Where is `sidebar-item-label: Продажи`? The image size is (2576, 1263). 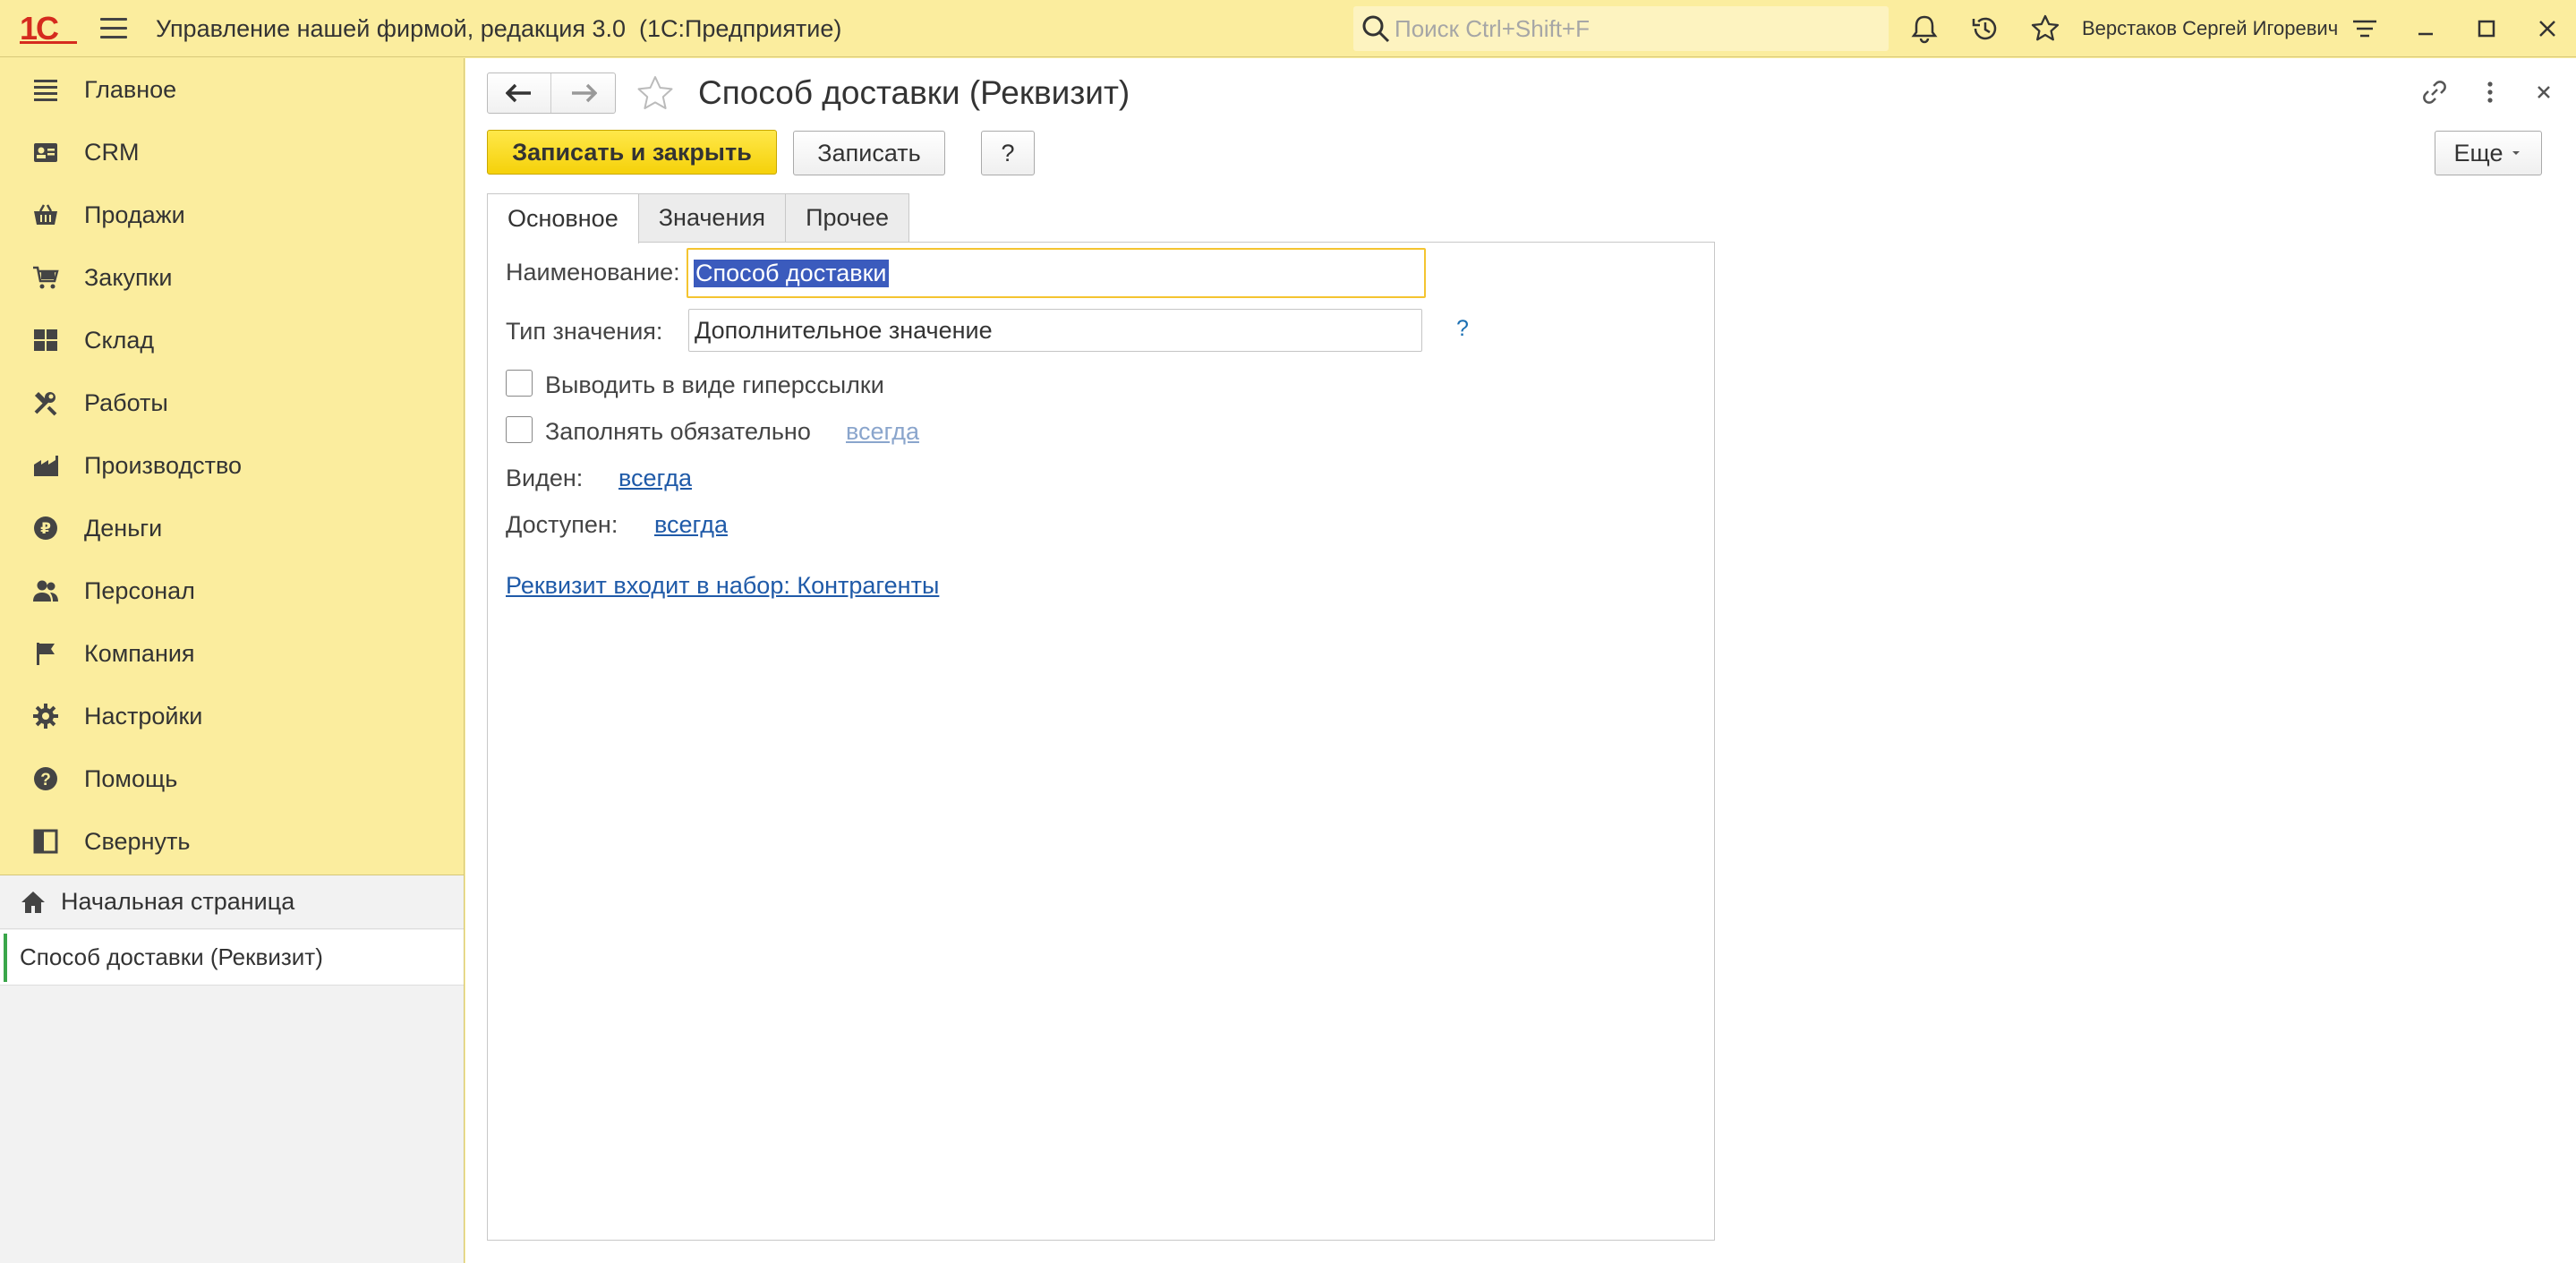
sidebar-item-label: Продажи is located at coordinates (134, 215).